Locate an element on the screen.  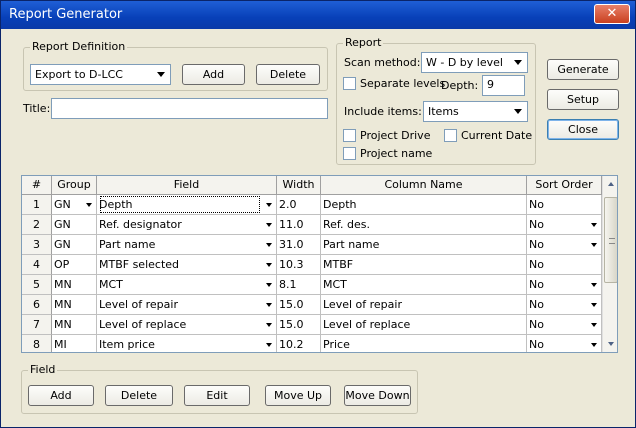
column-name-cell: Ref. des. is located at coordinates (424, 225).